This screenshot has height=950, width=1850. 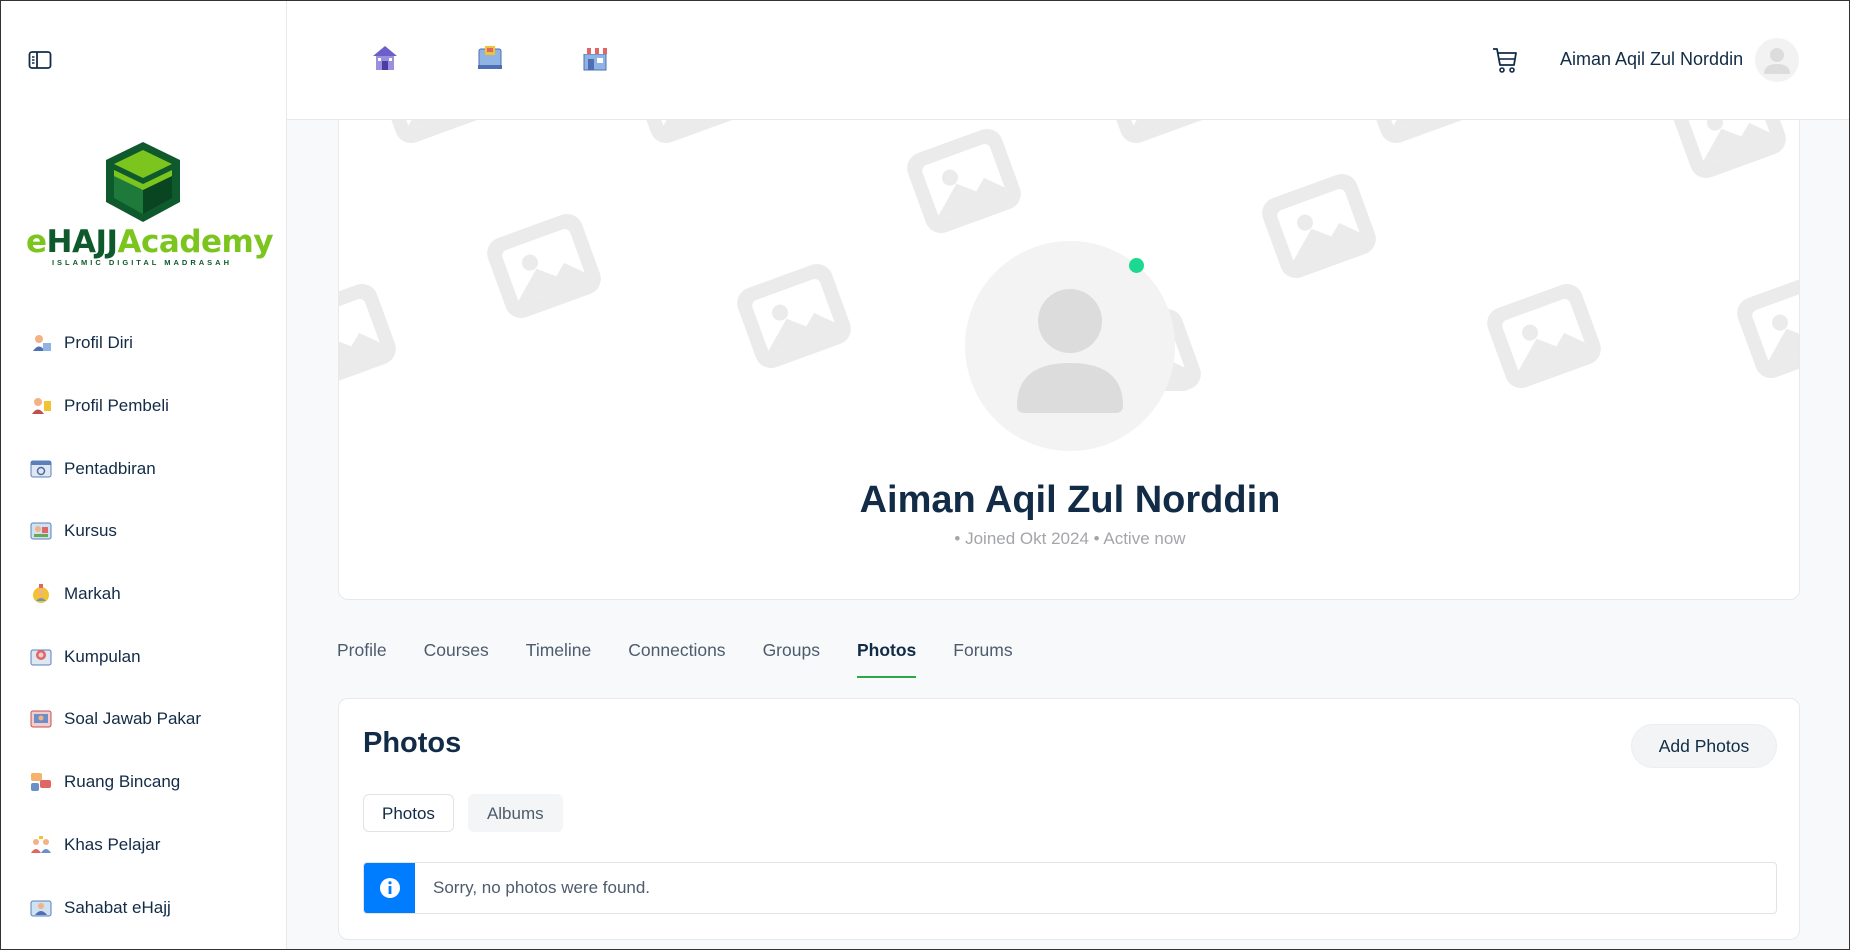 What do you see at coordinates (886, 657) in the screenshot?
I see `tab-photos: Photos` at bounding box center [886, 657].